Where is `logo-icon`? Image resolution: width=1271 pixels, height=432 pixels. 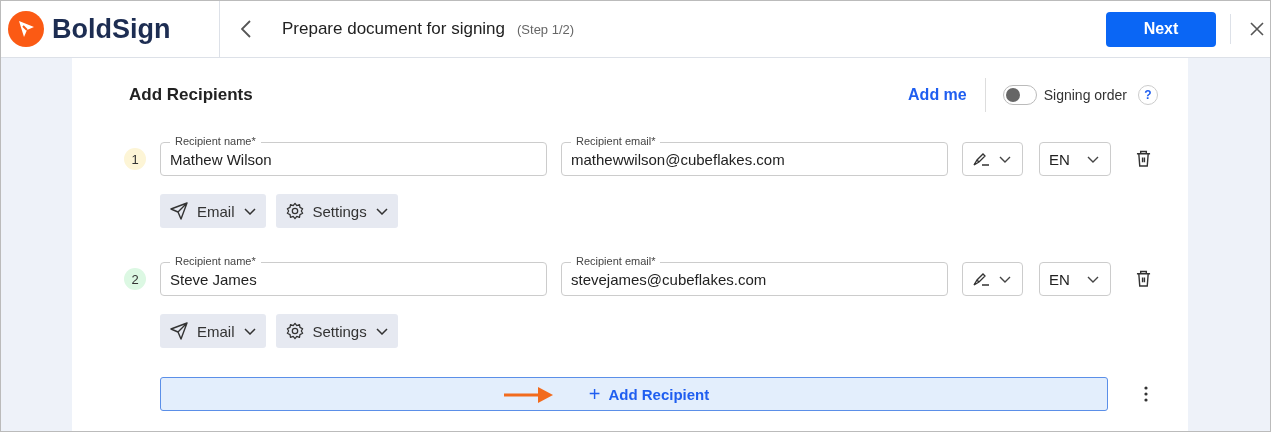
logo-icon is located at coordinates (26, 29).